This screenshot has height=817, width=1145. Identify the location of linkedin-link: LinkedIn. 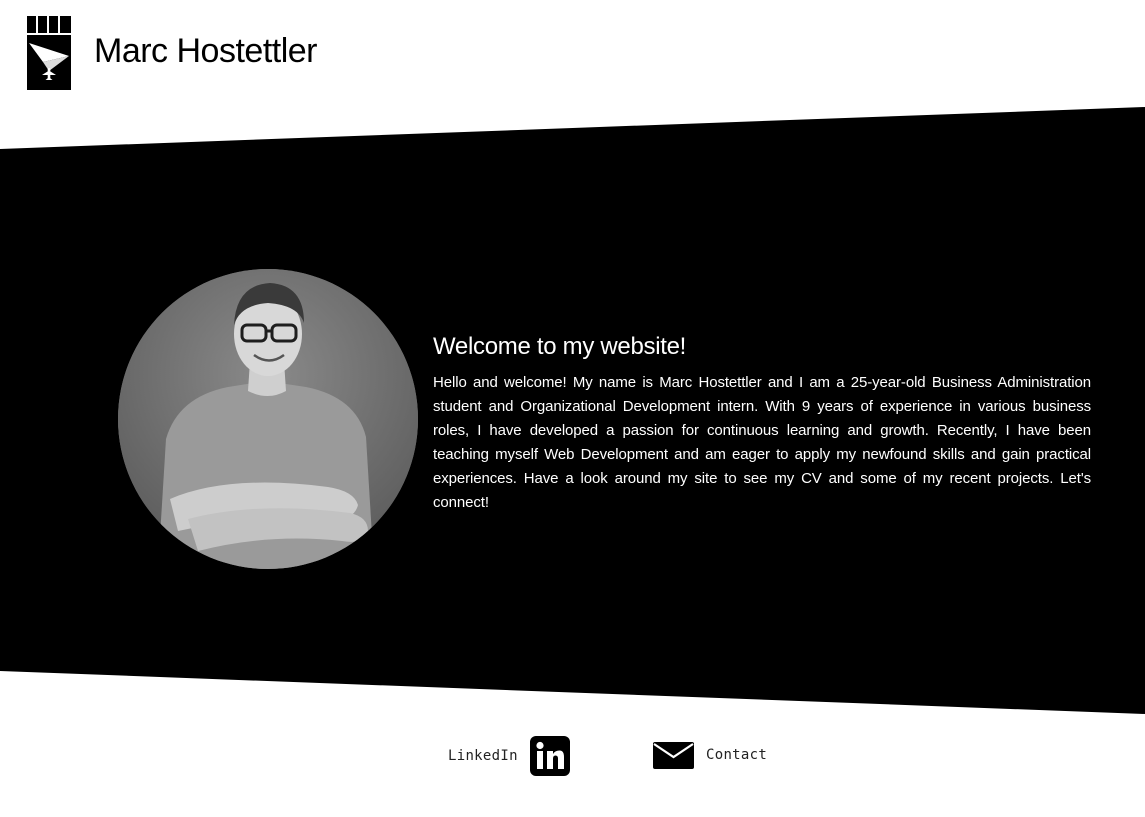
(509, 756).